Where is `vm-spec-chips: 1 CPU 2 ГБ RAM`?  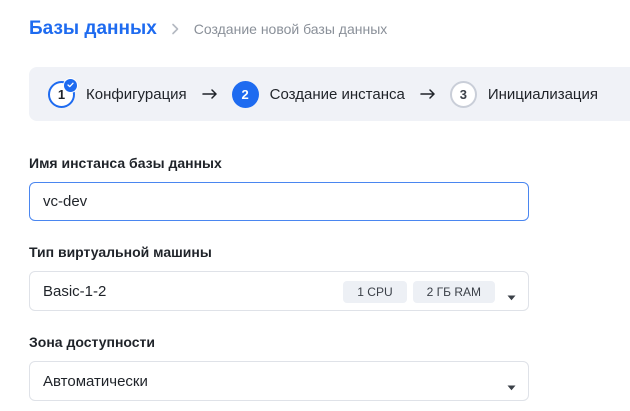
vm-spec-chips: 1 CPU 2 ГБ RAM is located at coordinates (416, 292).